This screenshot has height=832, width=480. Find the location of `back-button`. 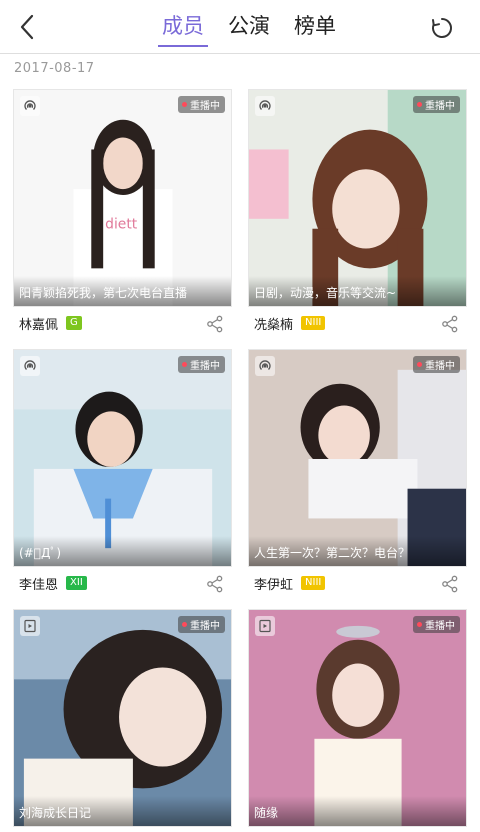

back-button is located at coordinates (27, 27).